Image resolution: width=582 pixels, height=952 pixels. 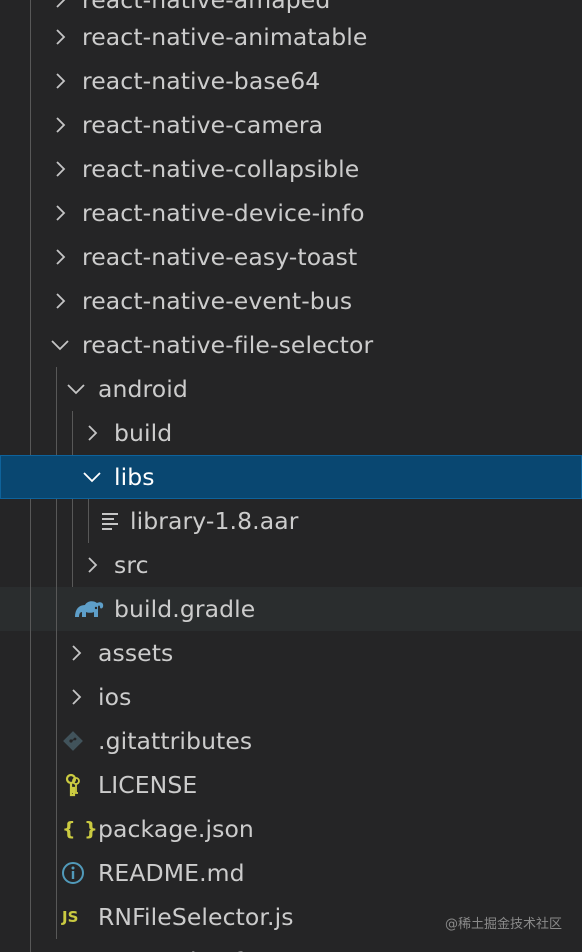 I want to click on gradle-elephant-icon, so click(x=89, y=609).